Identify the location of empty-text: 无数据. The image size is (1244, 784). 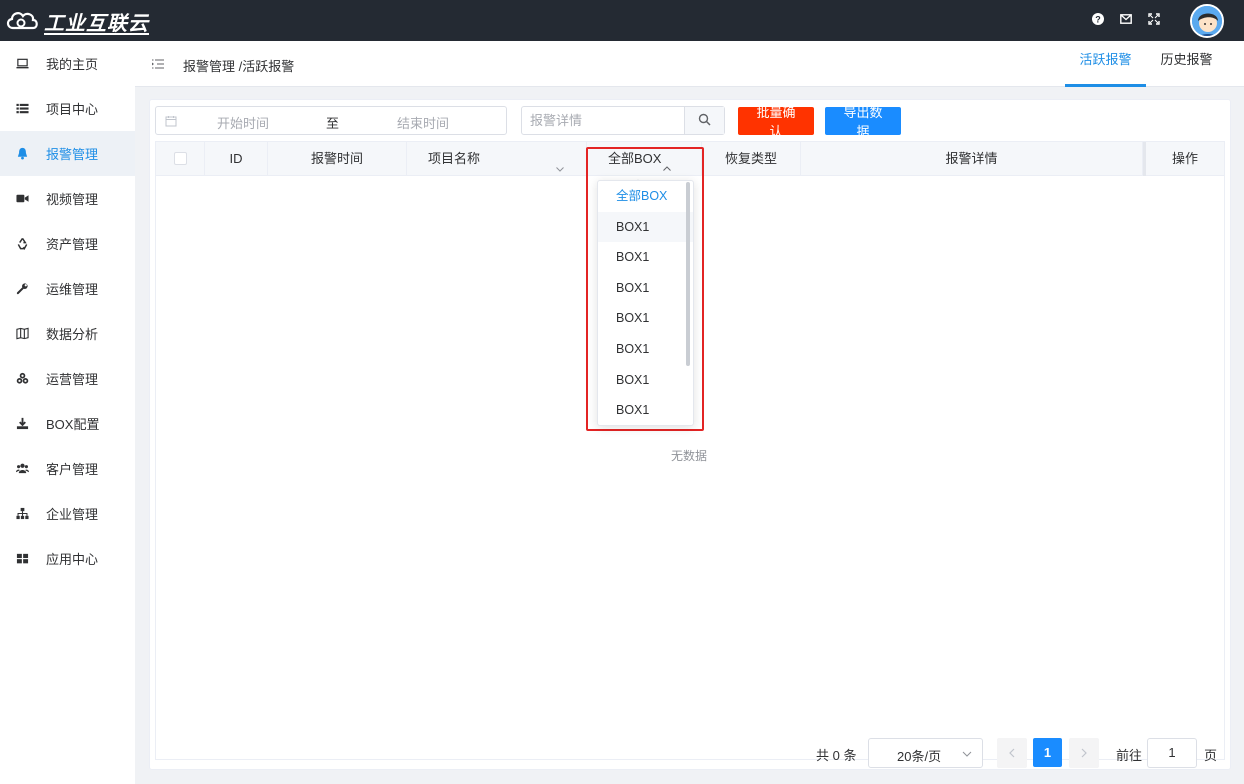
(689, 456).